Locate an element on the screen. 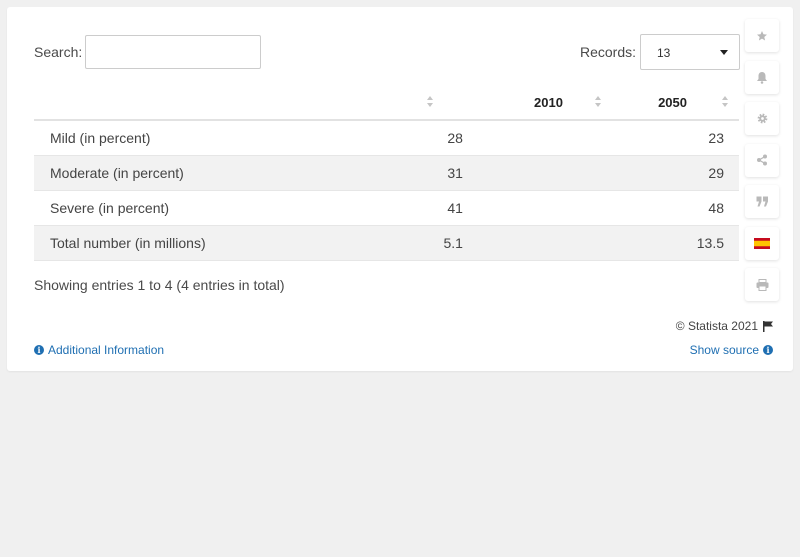 The width and height of the screenshot is (800, 557). chevron-down-icon is located at coordinates (724, 52).